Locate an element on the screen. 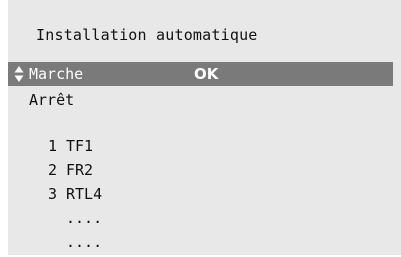  channel-name: FR2 is located at coordinates (80, 170).